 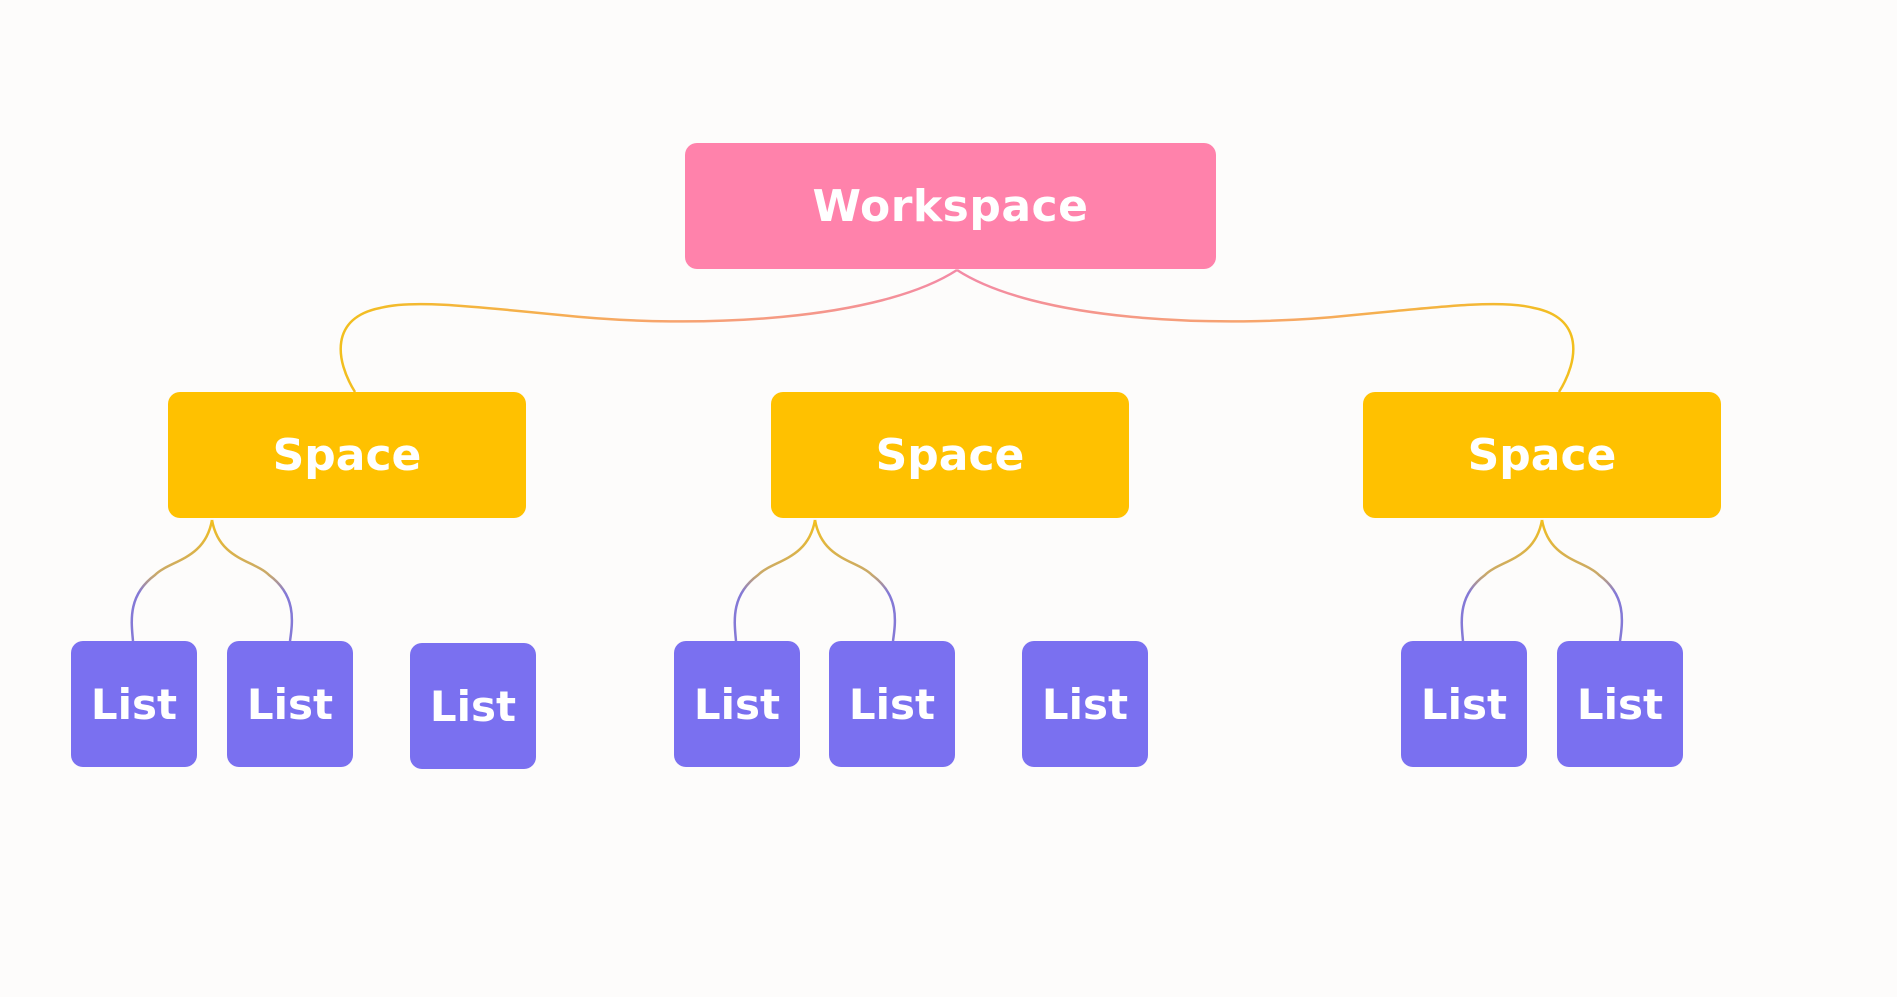 I want to click on space-node-3: Space, so click(x=1542, y=455).